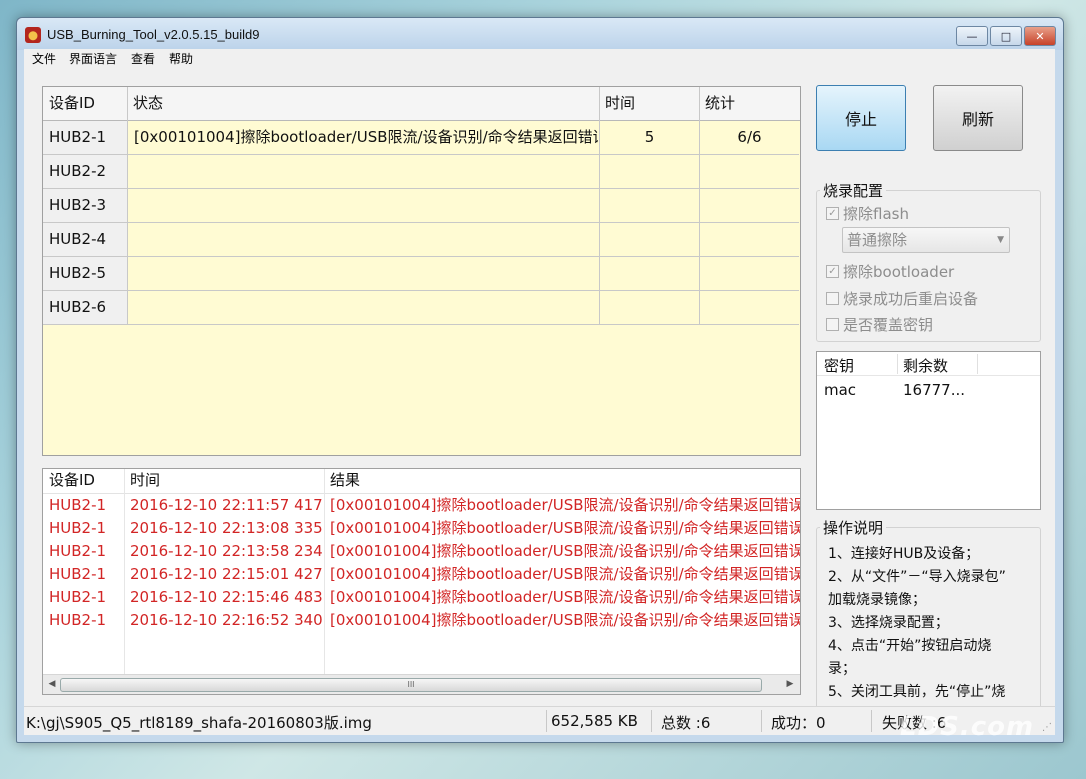 This screenshot has height=779, width=1086. Describe the element at coordinates (839, 365) in the screenshot. I see `key-column-header: 密钥` at that location.